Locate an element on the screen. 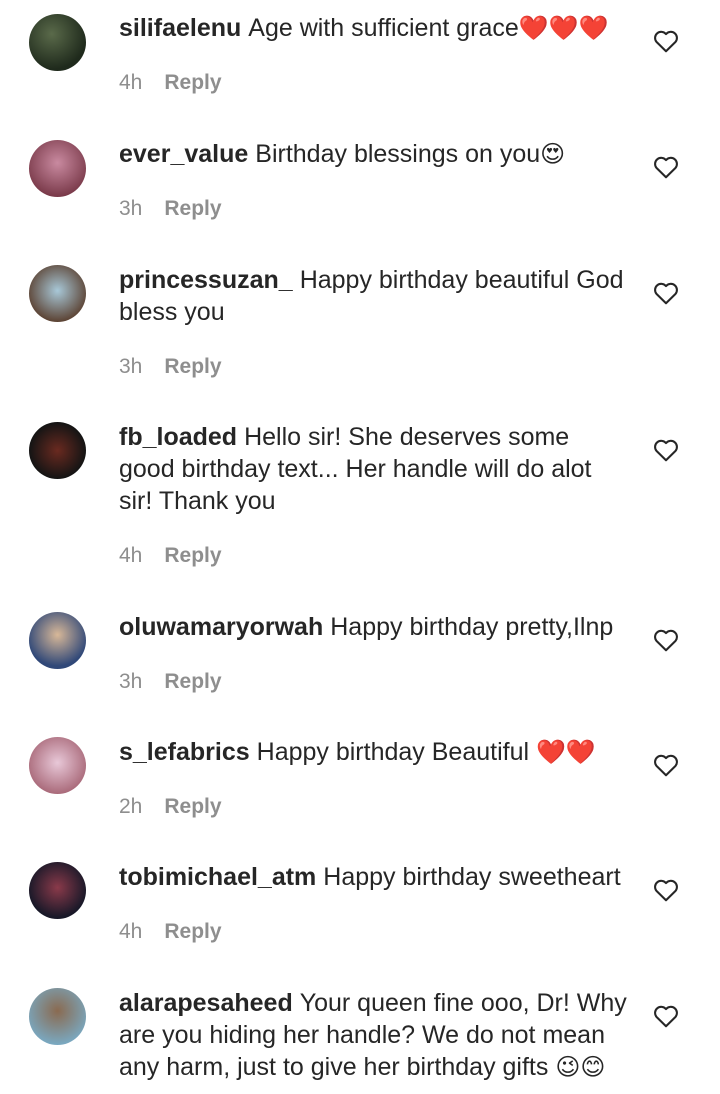 The width and height of the screenshot is (720, 1094). comment-text: Birthday blessings on you is located at coordinates (398, 154).